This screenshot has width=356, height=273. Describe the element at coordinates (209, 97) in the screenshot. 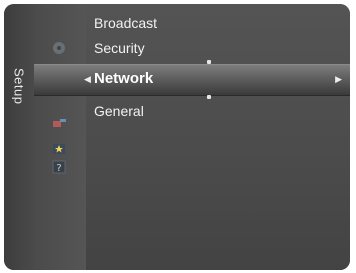

I see `down-indicator-icon` at that location.